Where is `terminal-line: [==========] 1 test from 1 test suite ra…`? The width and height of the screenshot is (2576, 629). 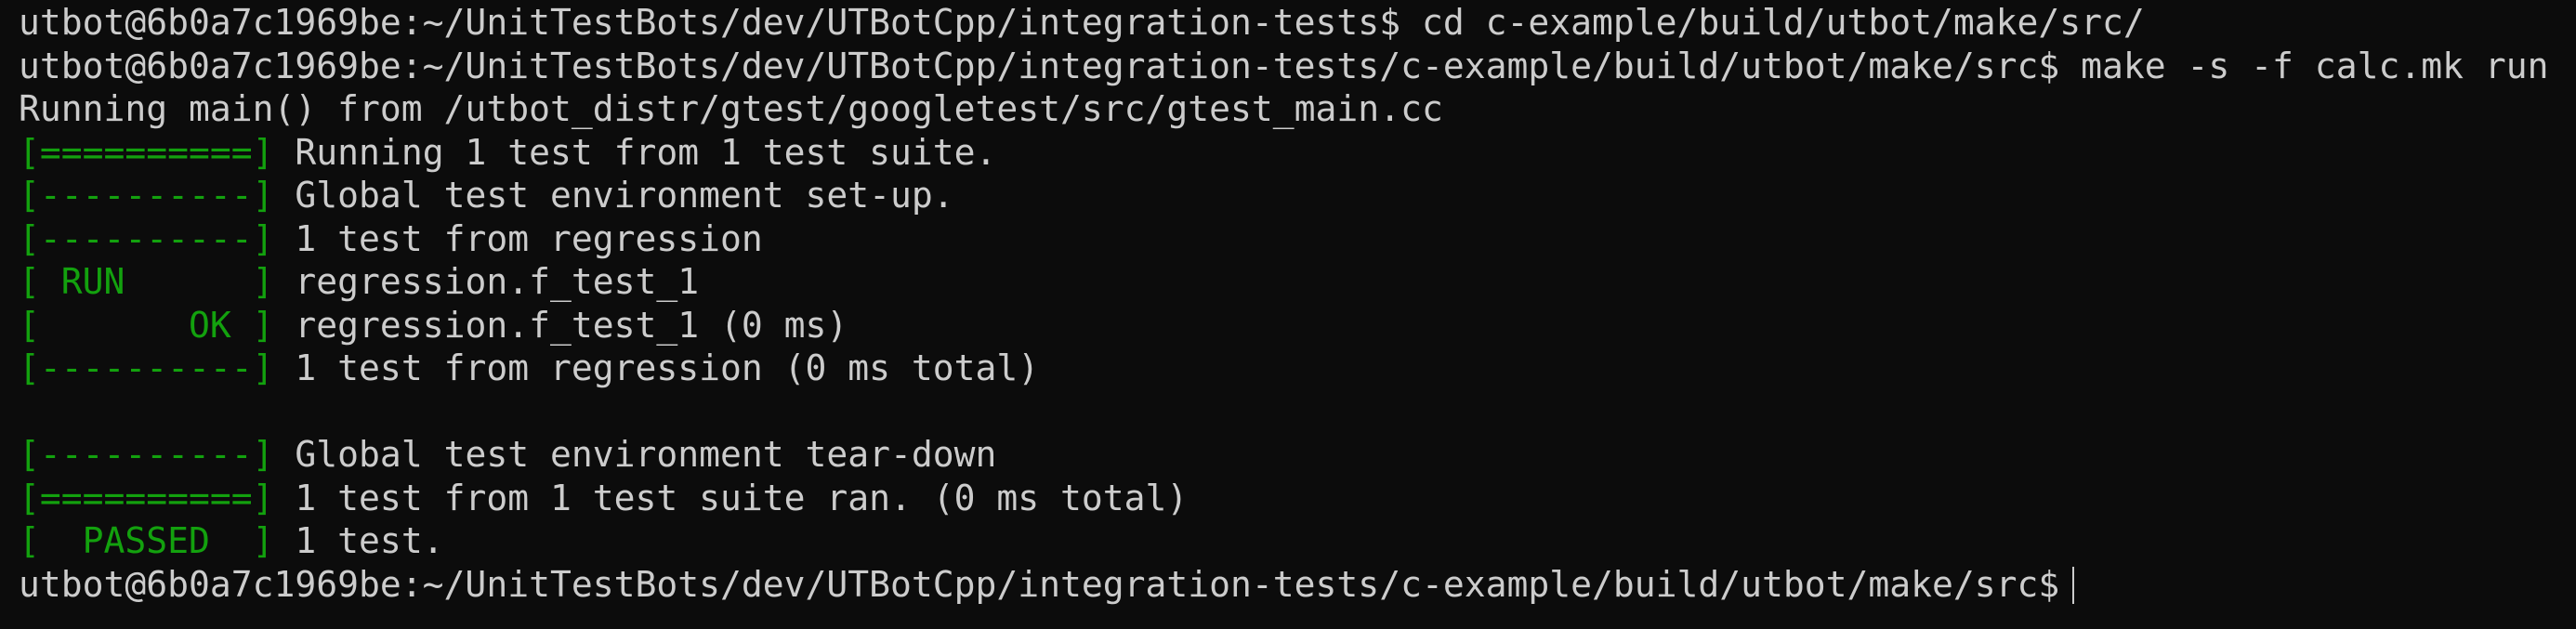 terminal-line: [==========] 1 test from 1 test suite ra… is located at coordinates (1297, 498).